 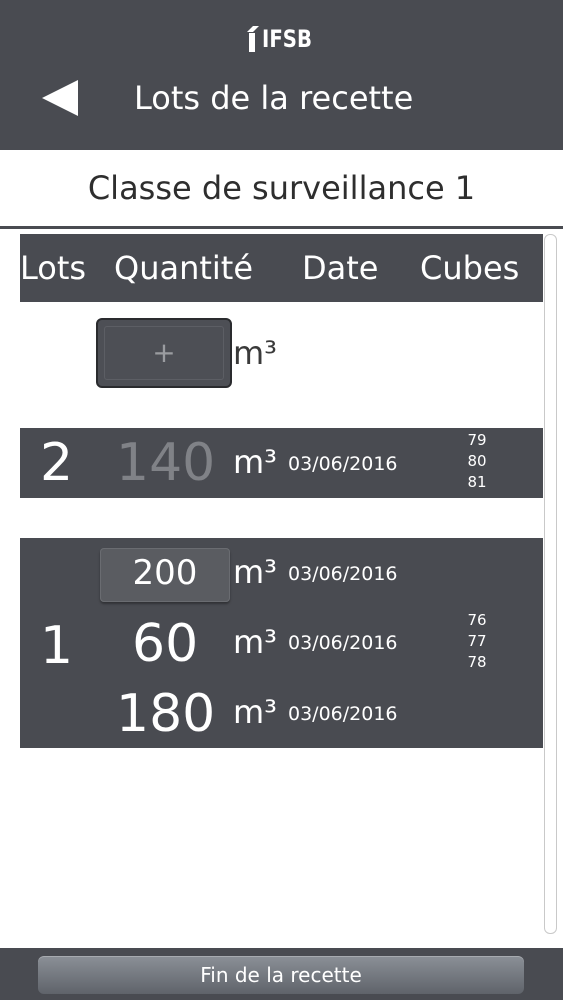 I want to click on column-header-quantity: Quantité, so click(x=184, y=268).